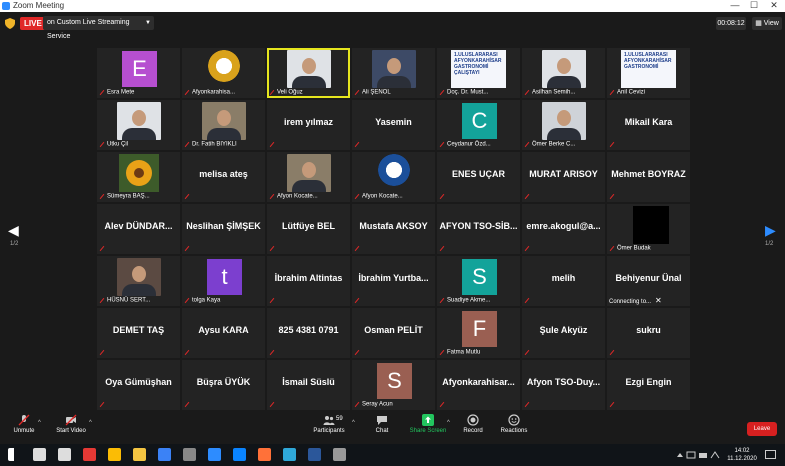 Image resolution: width=785 pixels, height=466 pixels. I want to click on participant-tile: Büşra ÜYÜK, so click(223, 385).